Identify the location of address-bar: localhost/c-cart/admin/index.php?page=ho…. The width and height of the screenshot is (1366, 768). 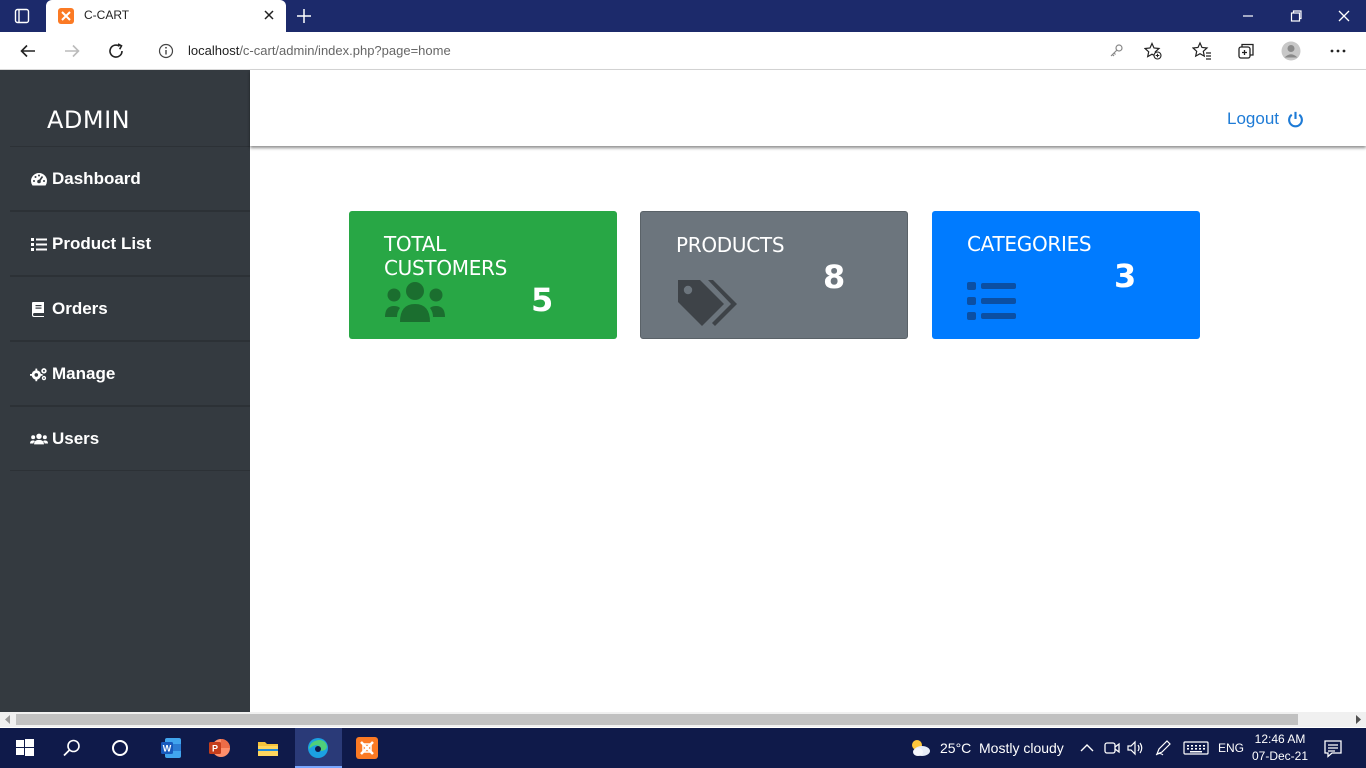
(660, 51).